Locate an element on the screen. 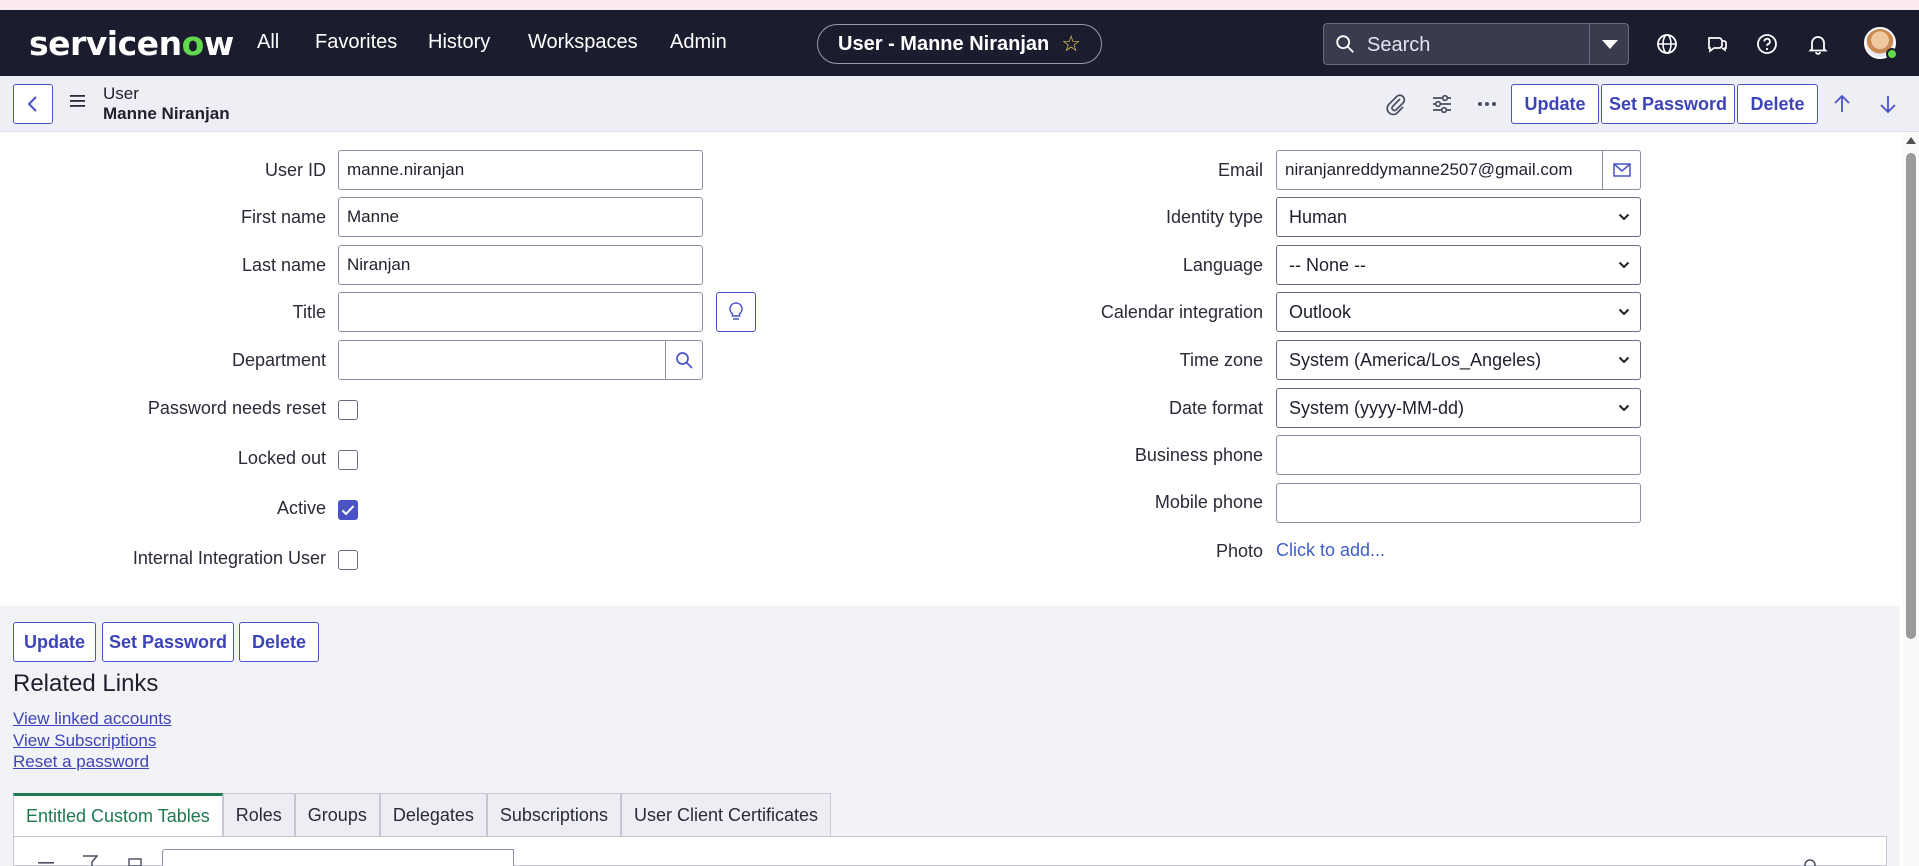 The image size is (1919, 866). time-zone-label: Time zone is located at coordinates (1221, 360).